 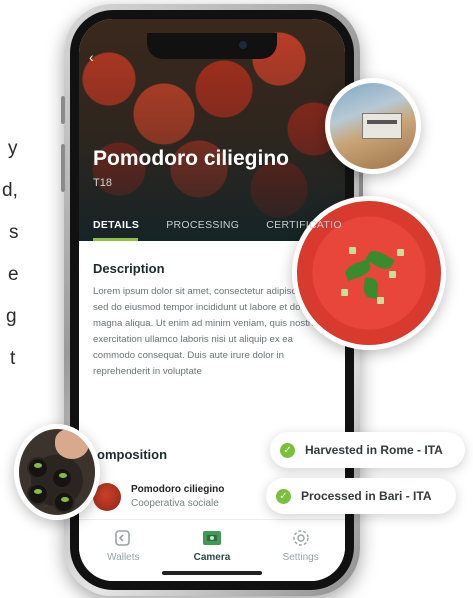 I want to click on bottom-navigation: Wallets Camera Settings, so click(x=212, y=550).